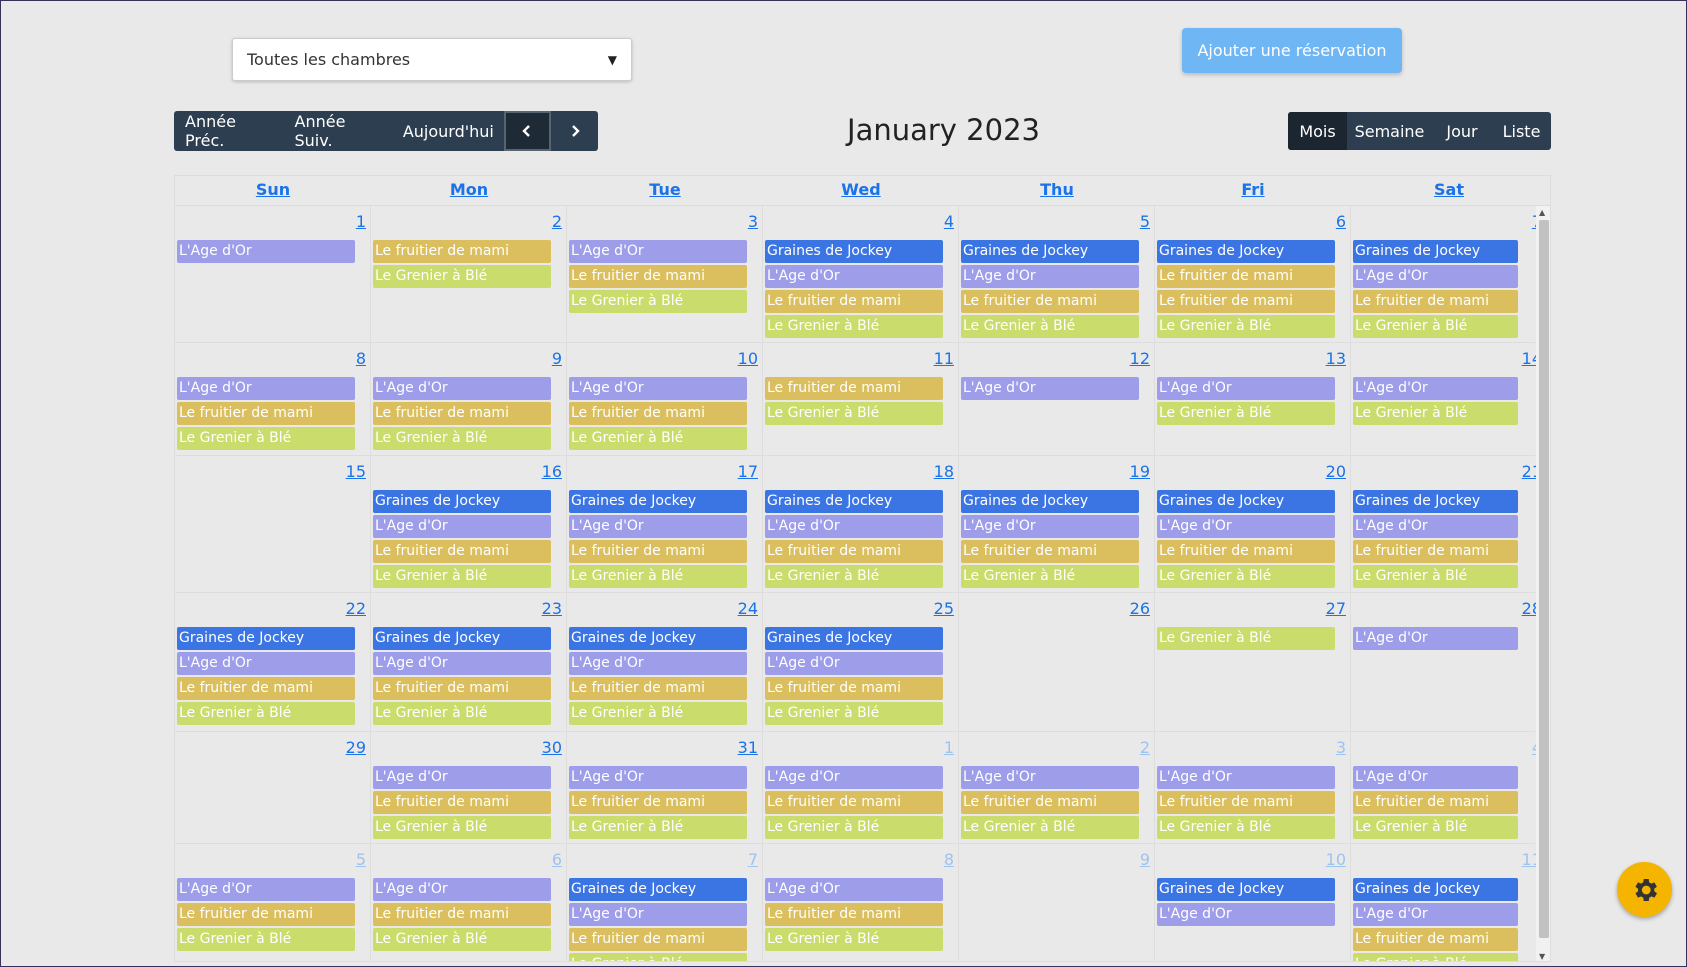 The height and width of the screenshot is (967, 1687). What do you see at coordinates (552, 471) in the screenshot?
I see `day-number: 16` at bounding box center [552, 471].